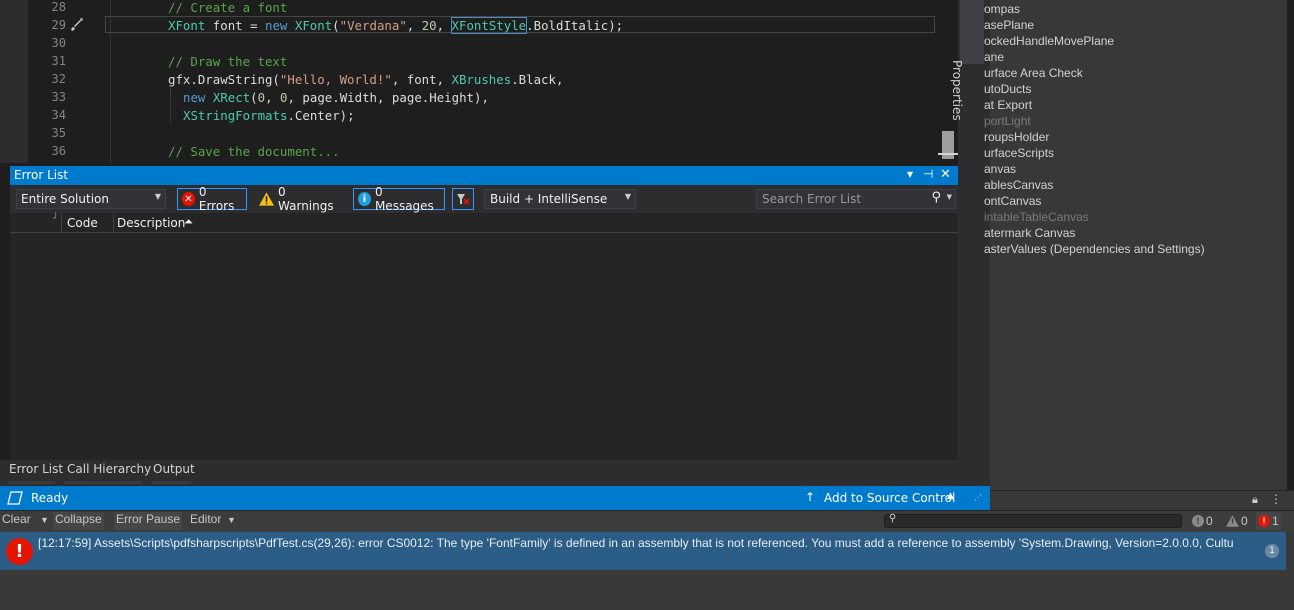 This screenshot has height=610, width=1294. Describe the element at coordinates (205, 521) in the screenshot. I see `editor-dropdown: Editor` at that location.